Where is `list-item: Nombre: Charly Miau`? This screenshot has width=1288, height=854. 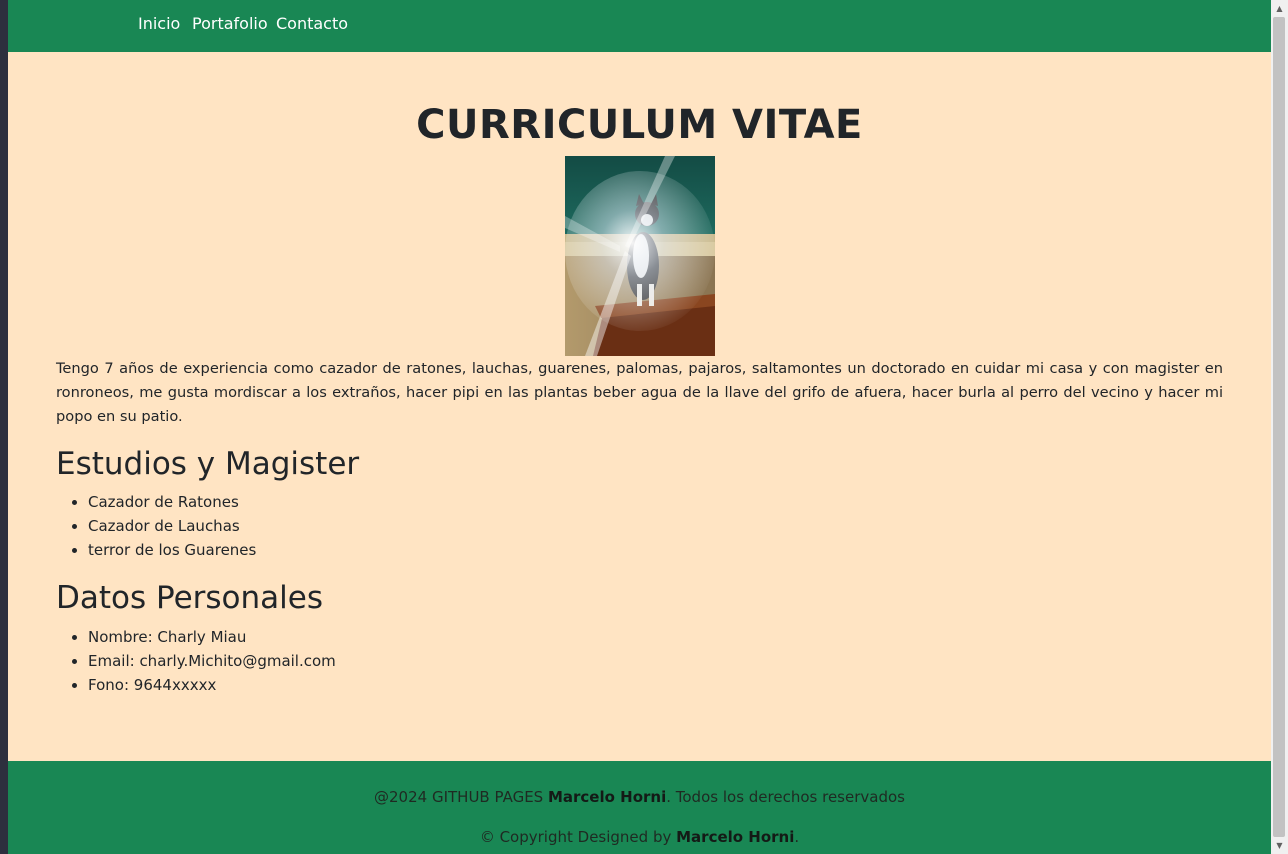 list-item: Nombre: Charly Miau is located at coordinates (212, 637).